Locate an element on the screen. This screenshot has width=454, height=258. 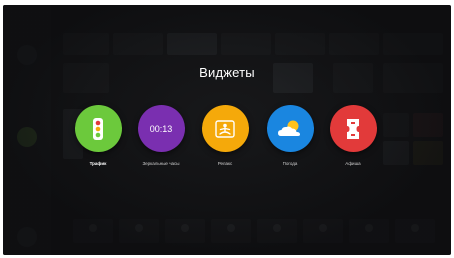
ticket-icon is located at coordinates (353, 128).